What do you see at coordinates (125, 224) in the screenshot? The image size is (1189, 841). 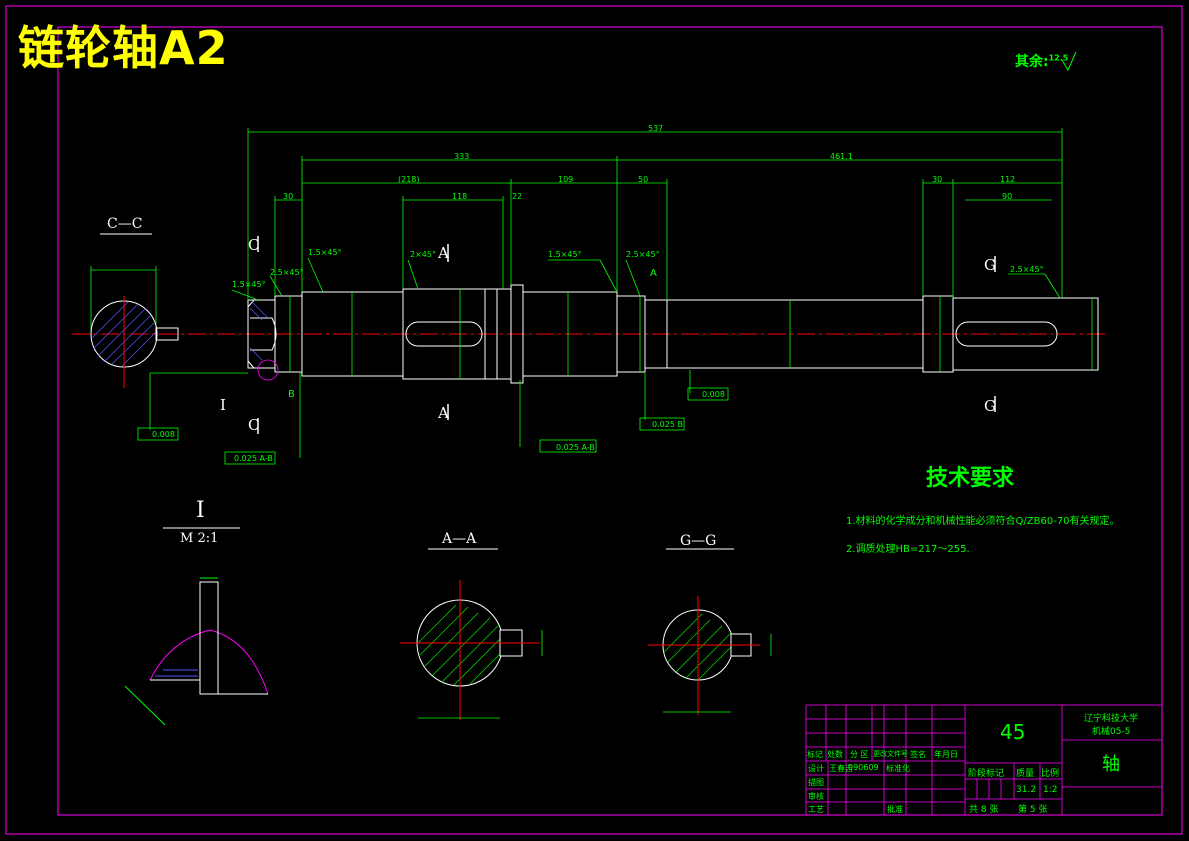 I see `view-label-cc: C—C` at bounding box center [125, 224].